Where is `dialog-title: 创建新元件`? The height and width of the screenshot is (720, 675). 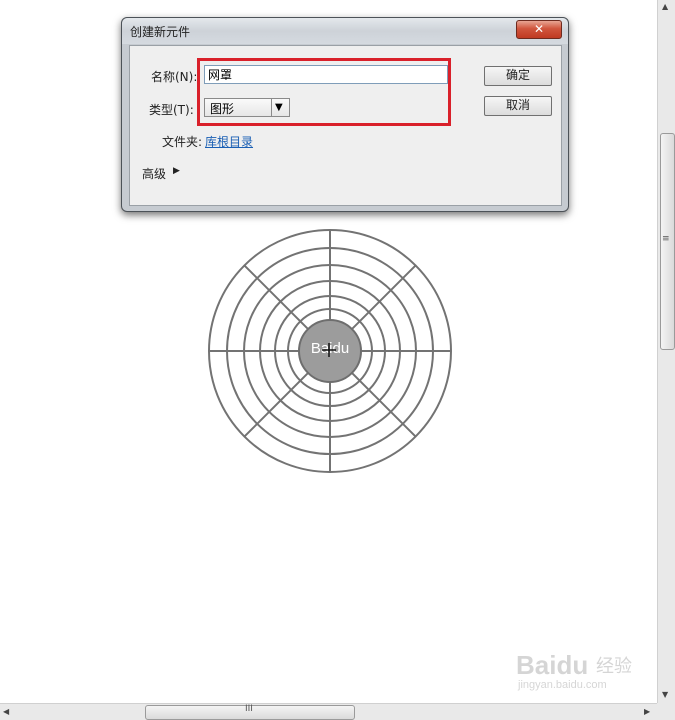
dialog-title: 创建新元件 is located at coordinates (160, 32).